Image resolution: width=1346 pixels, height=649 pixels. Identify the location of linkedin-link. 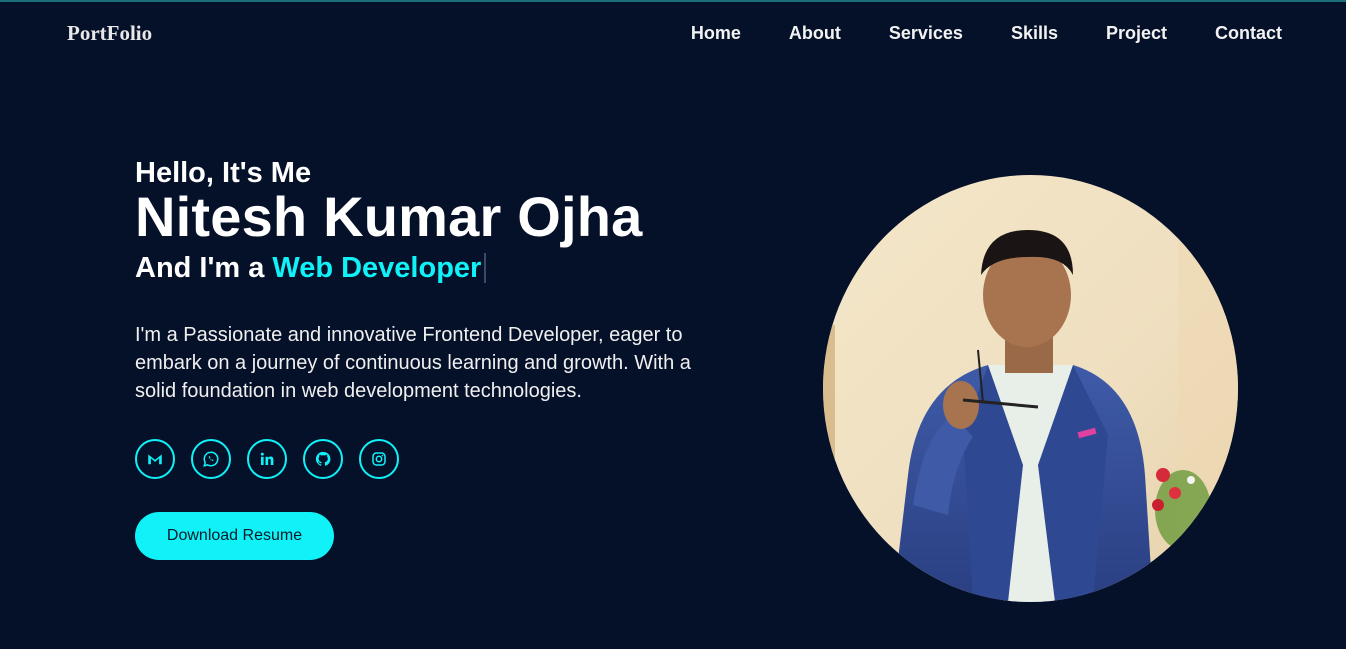
(267, 459).